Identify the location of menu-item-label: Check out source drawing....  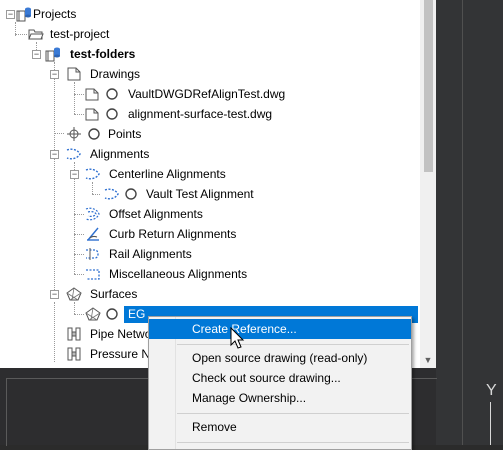
(266, 378).